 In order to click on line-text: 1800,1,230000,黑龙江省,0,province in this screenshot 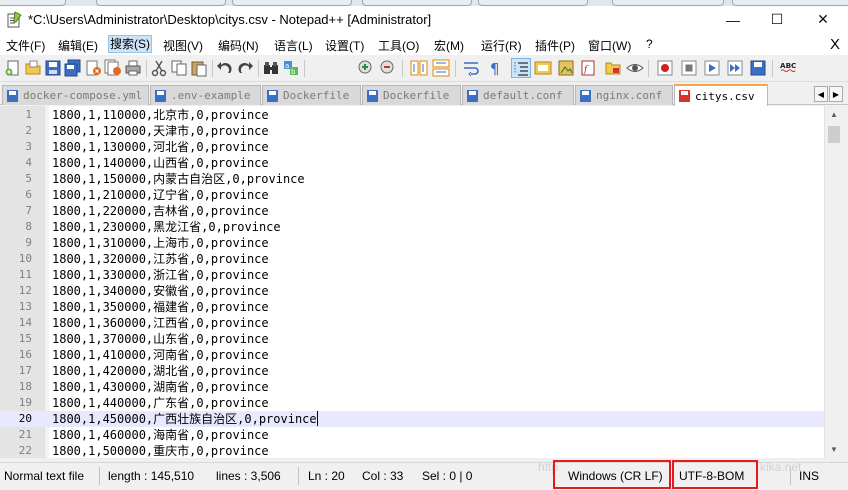, I will do `click(166, 227)`.